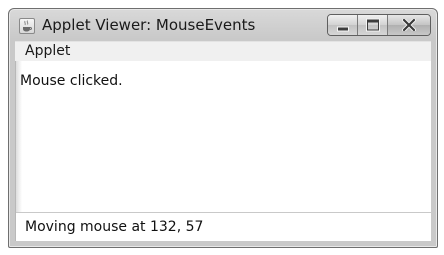  I want to click on menu-applet: Applet, so click(47, 51).